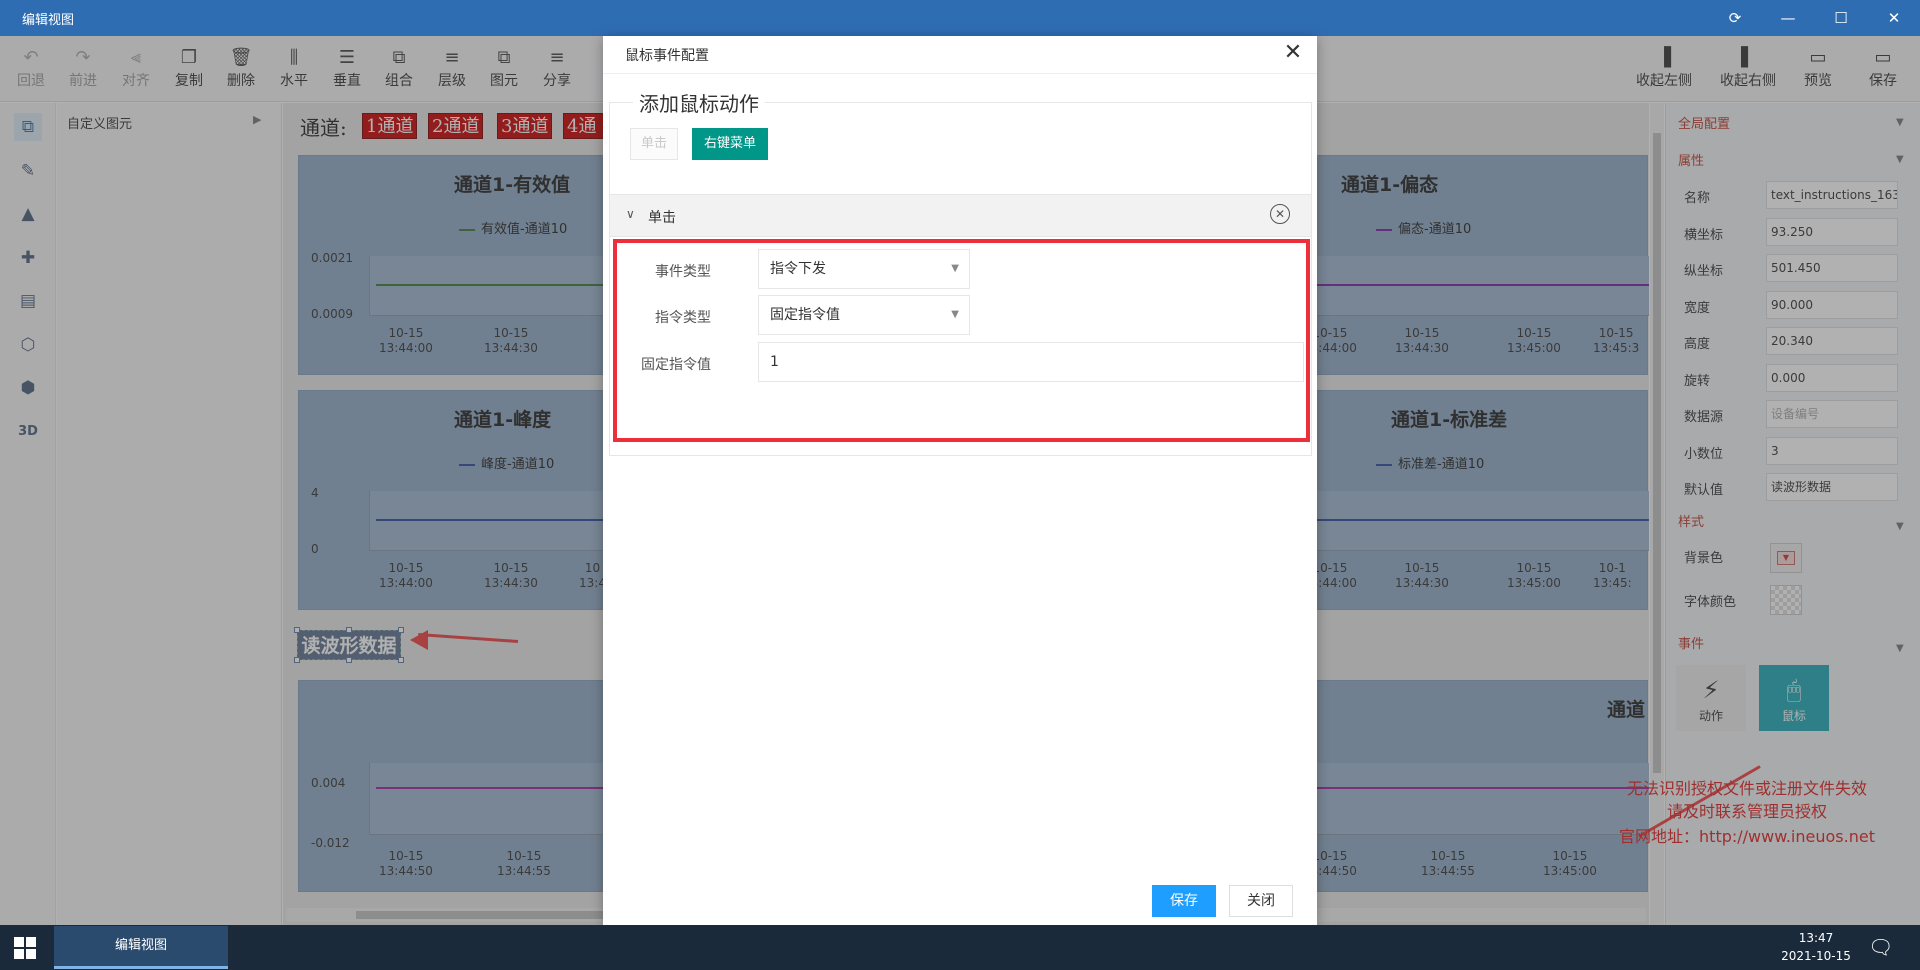  What do you see at coordinates (1841, 18) in the screenshot?
I see `maximize-button: ☐` at bounding box center [1841, 18].